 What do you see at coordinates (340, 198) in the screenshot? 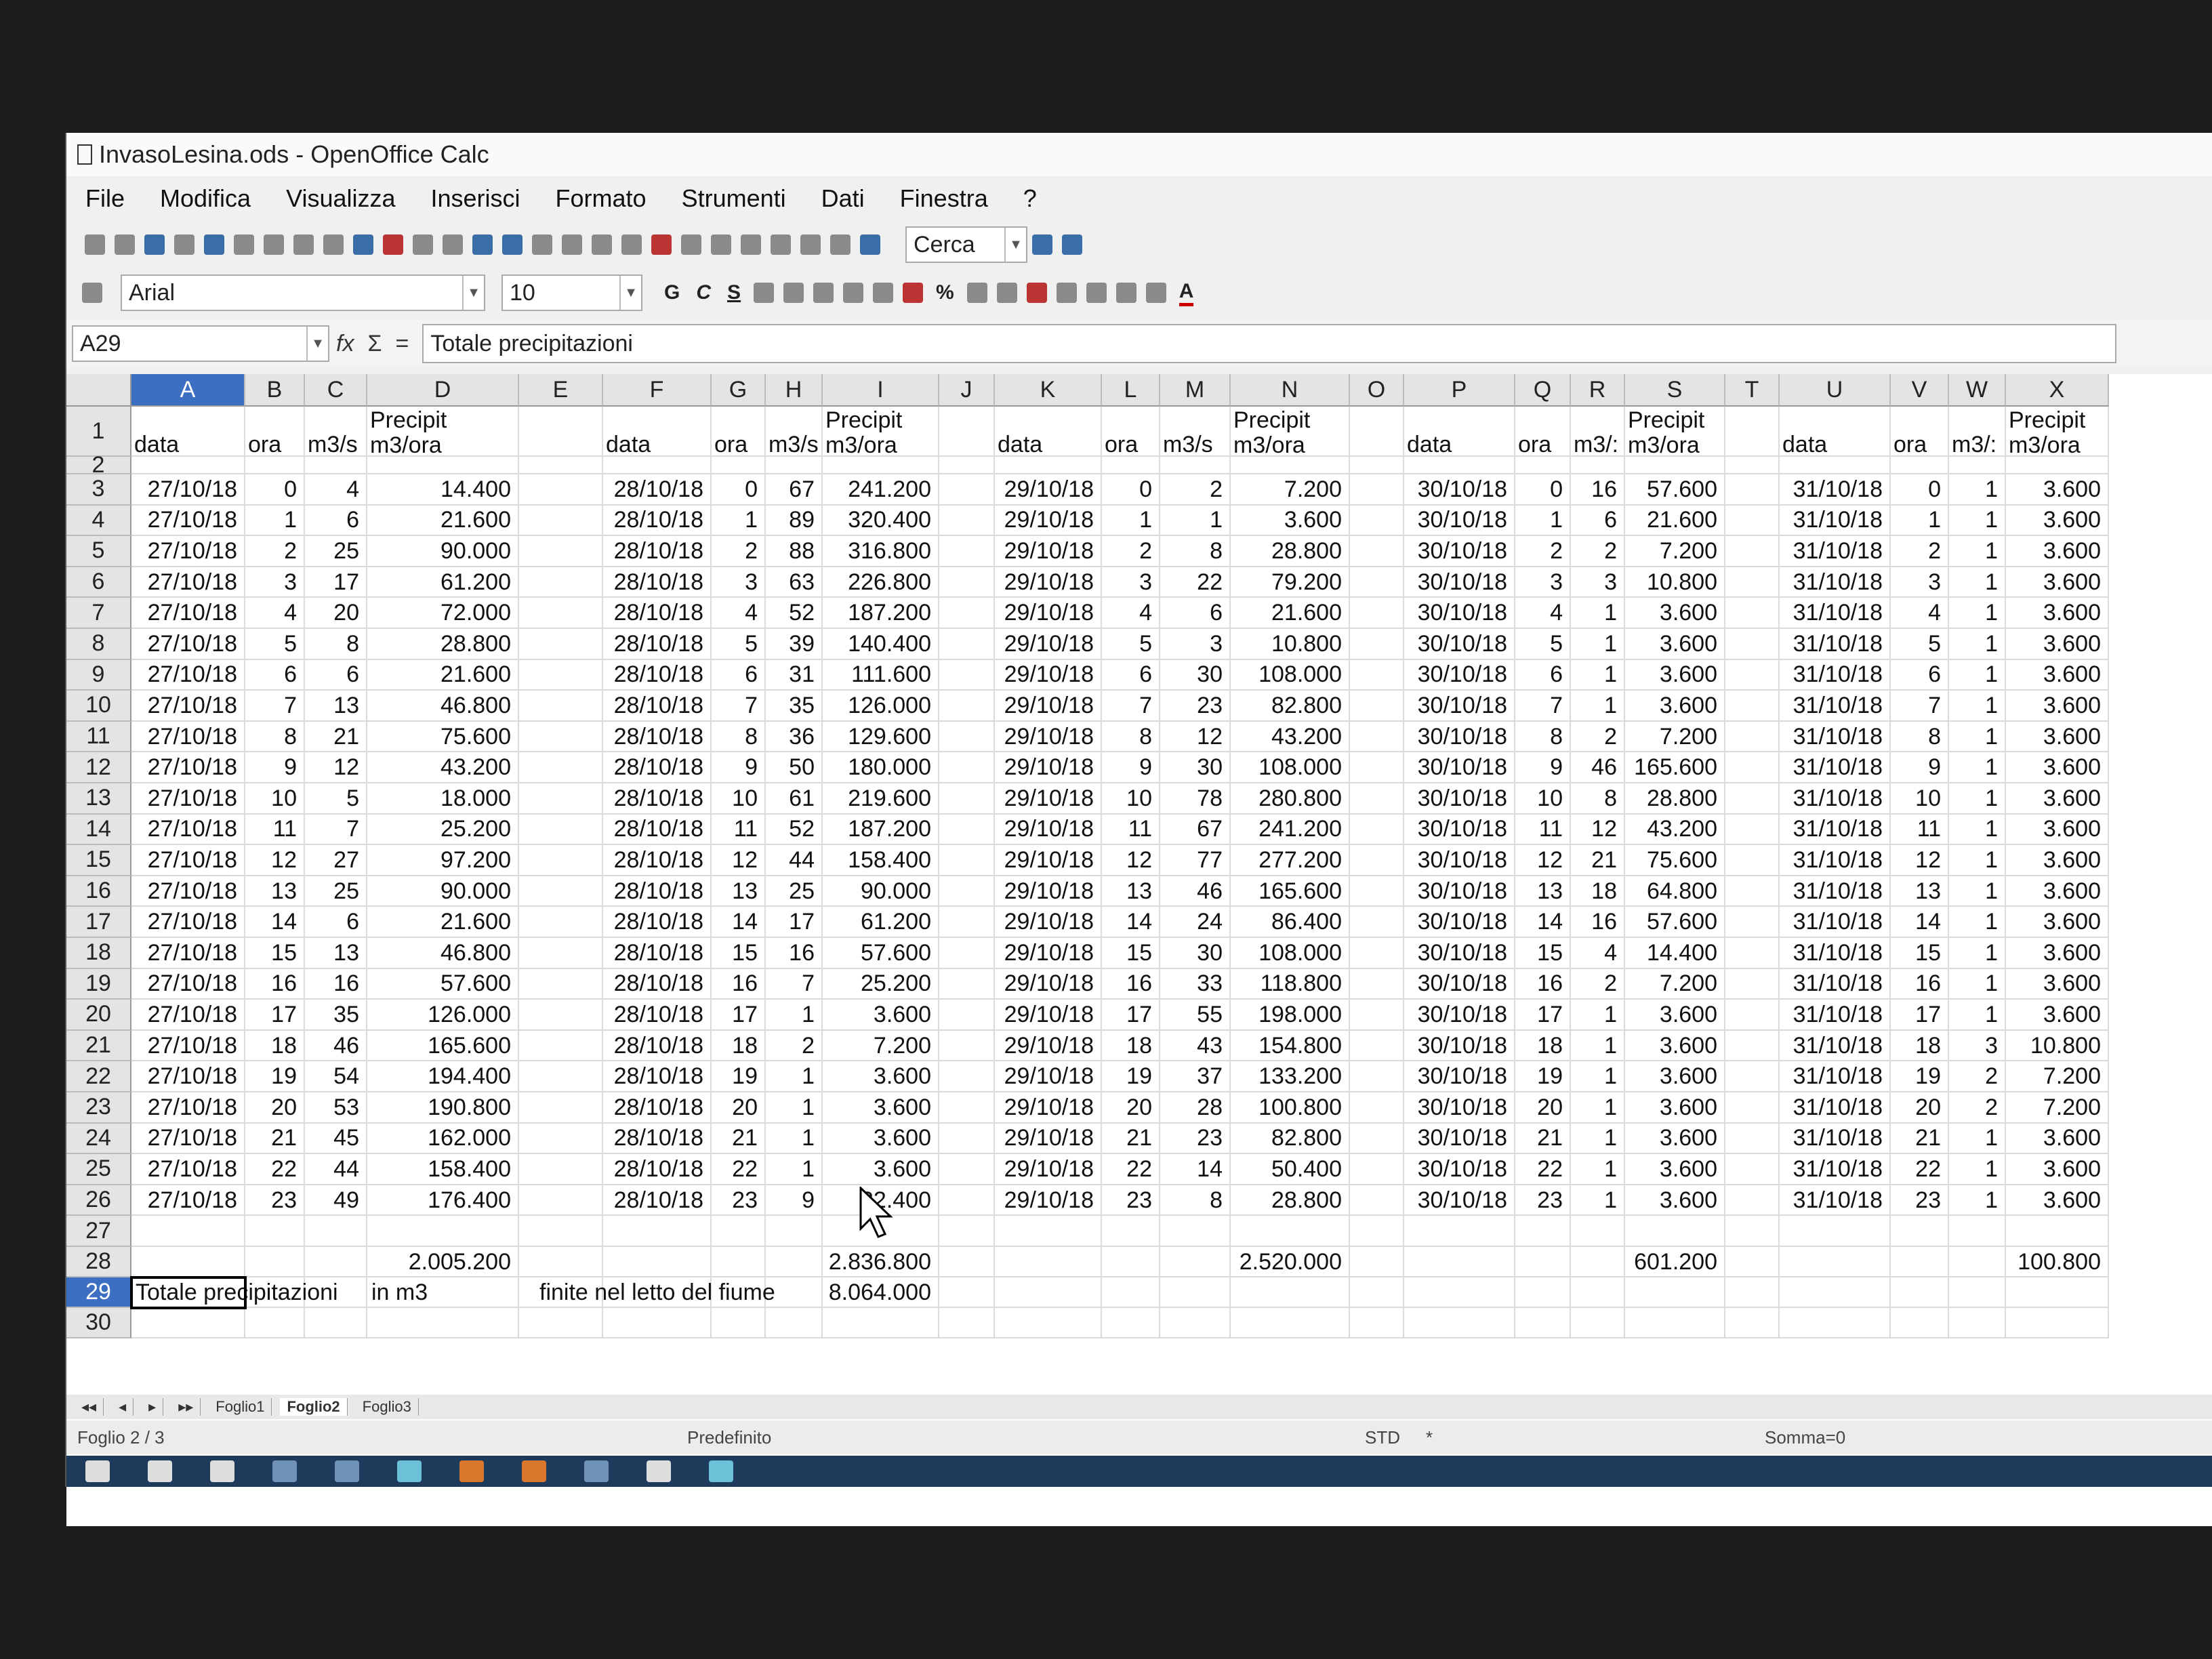
I see `menu-visualizza: Visualizza` at bounding box center [340, 198].